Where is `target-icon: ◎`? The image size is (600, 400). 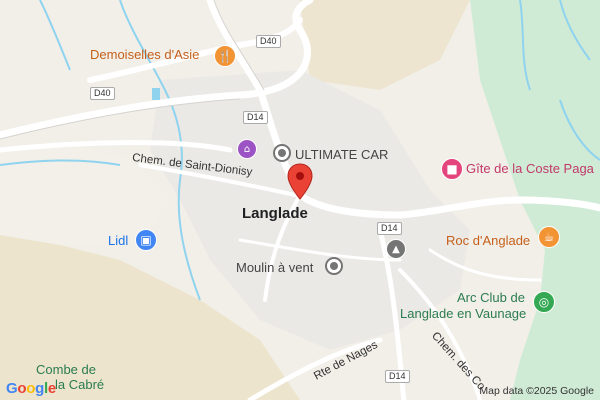 target-icon: ◎ is located at coordinates (544, 302).